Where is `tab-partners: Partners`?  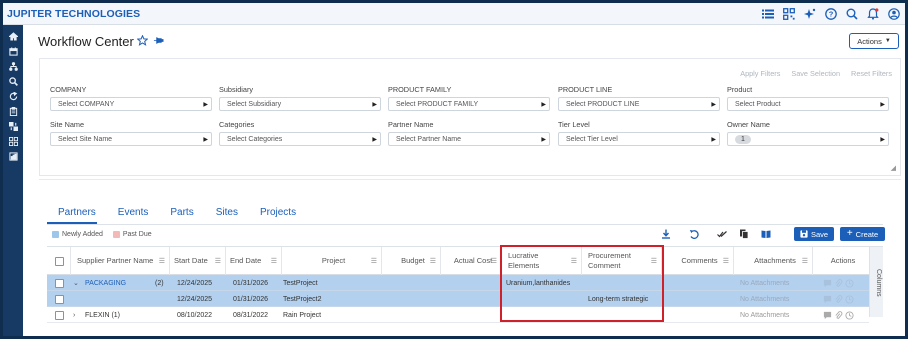 tab-partners: Partners is located at coordinates (77, 212).